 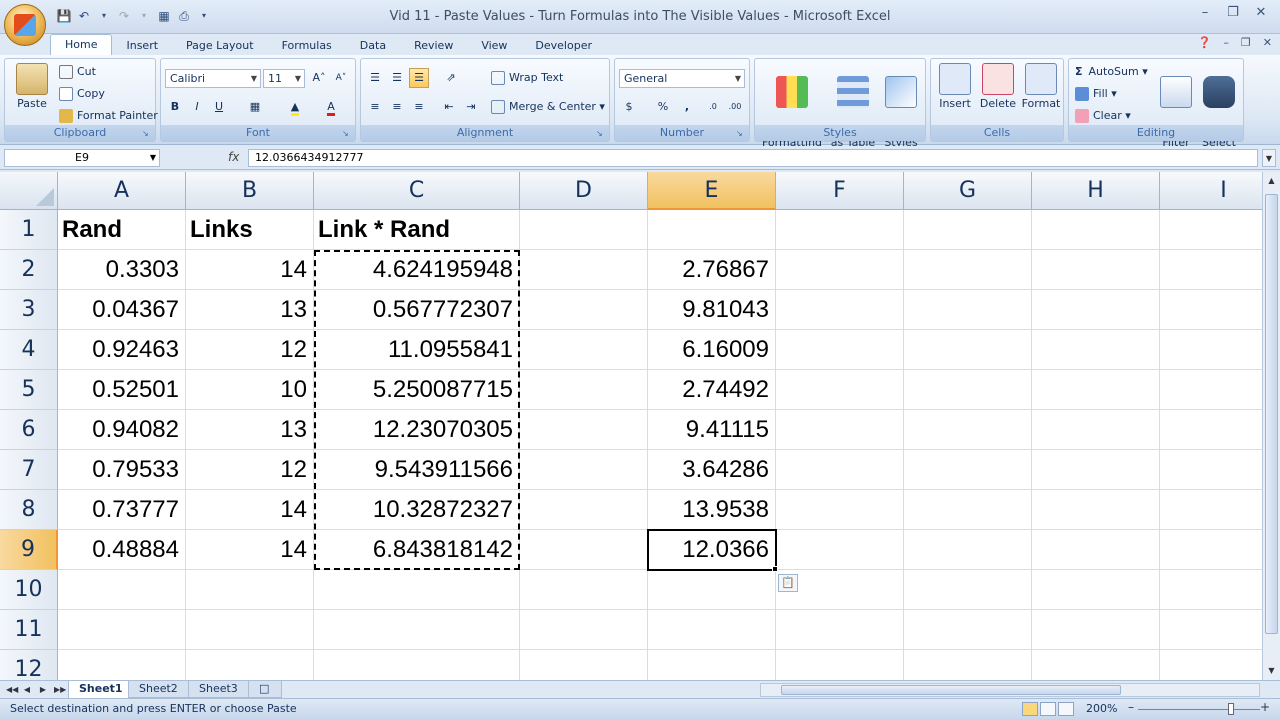 I want to click on column-header-g: G, so click(x=968, y=191).